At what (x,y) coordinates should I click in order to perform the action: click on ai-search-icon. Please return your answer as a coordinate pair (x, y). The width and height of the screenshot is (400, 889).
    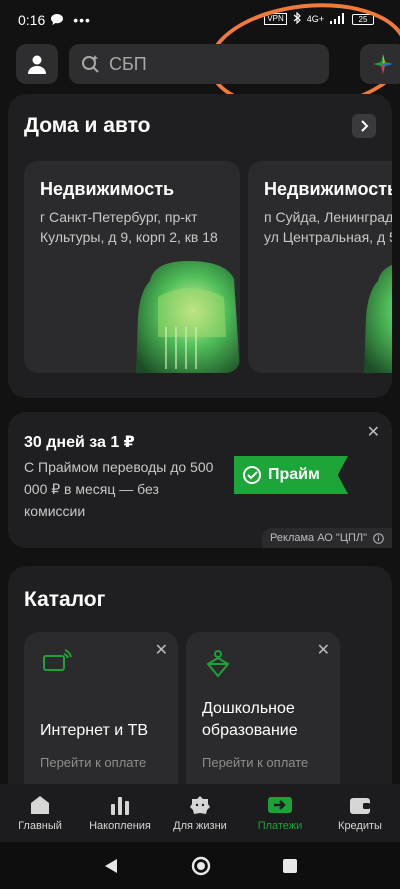
    Looking at the image, I should click on (91, 64).